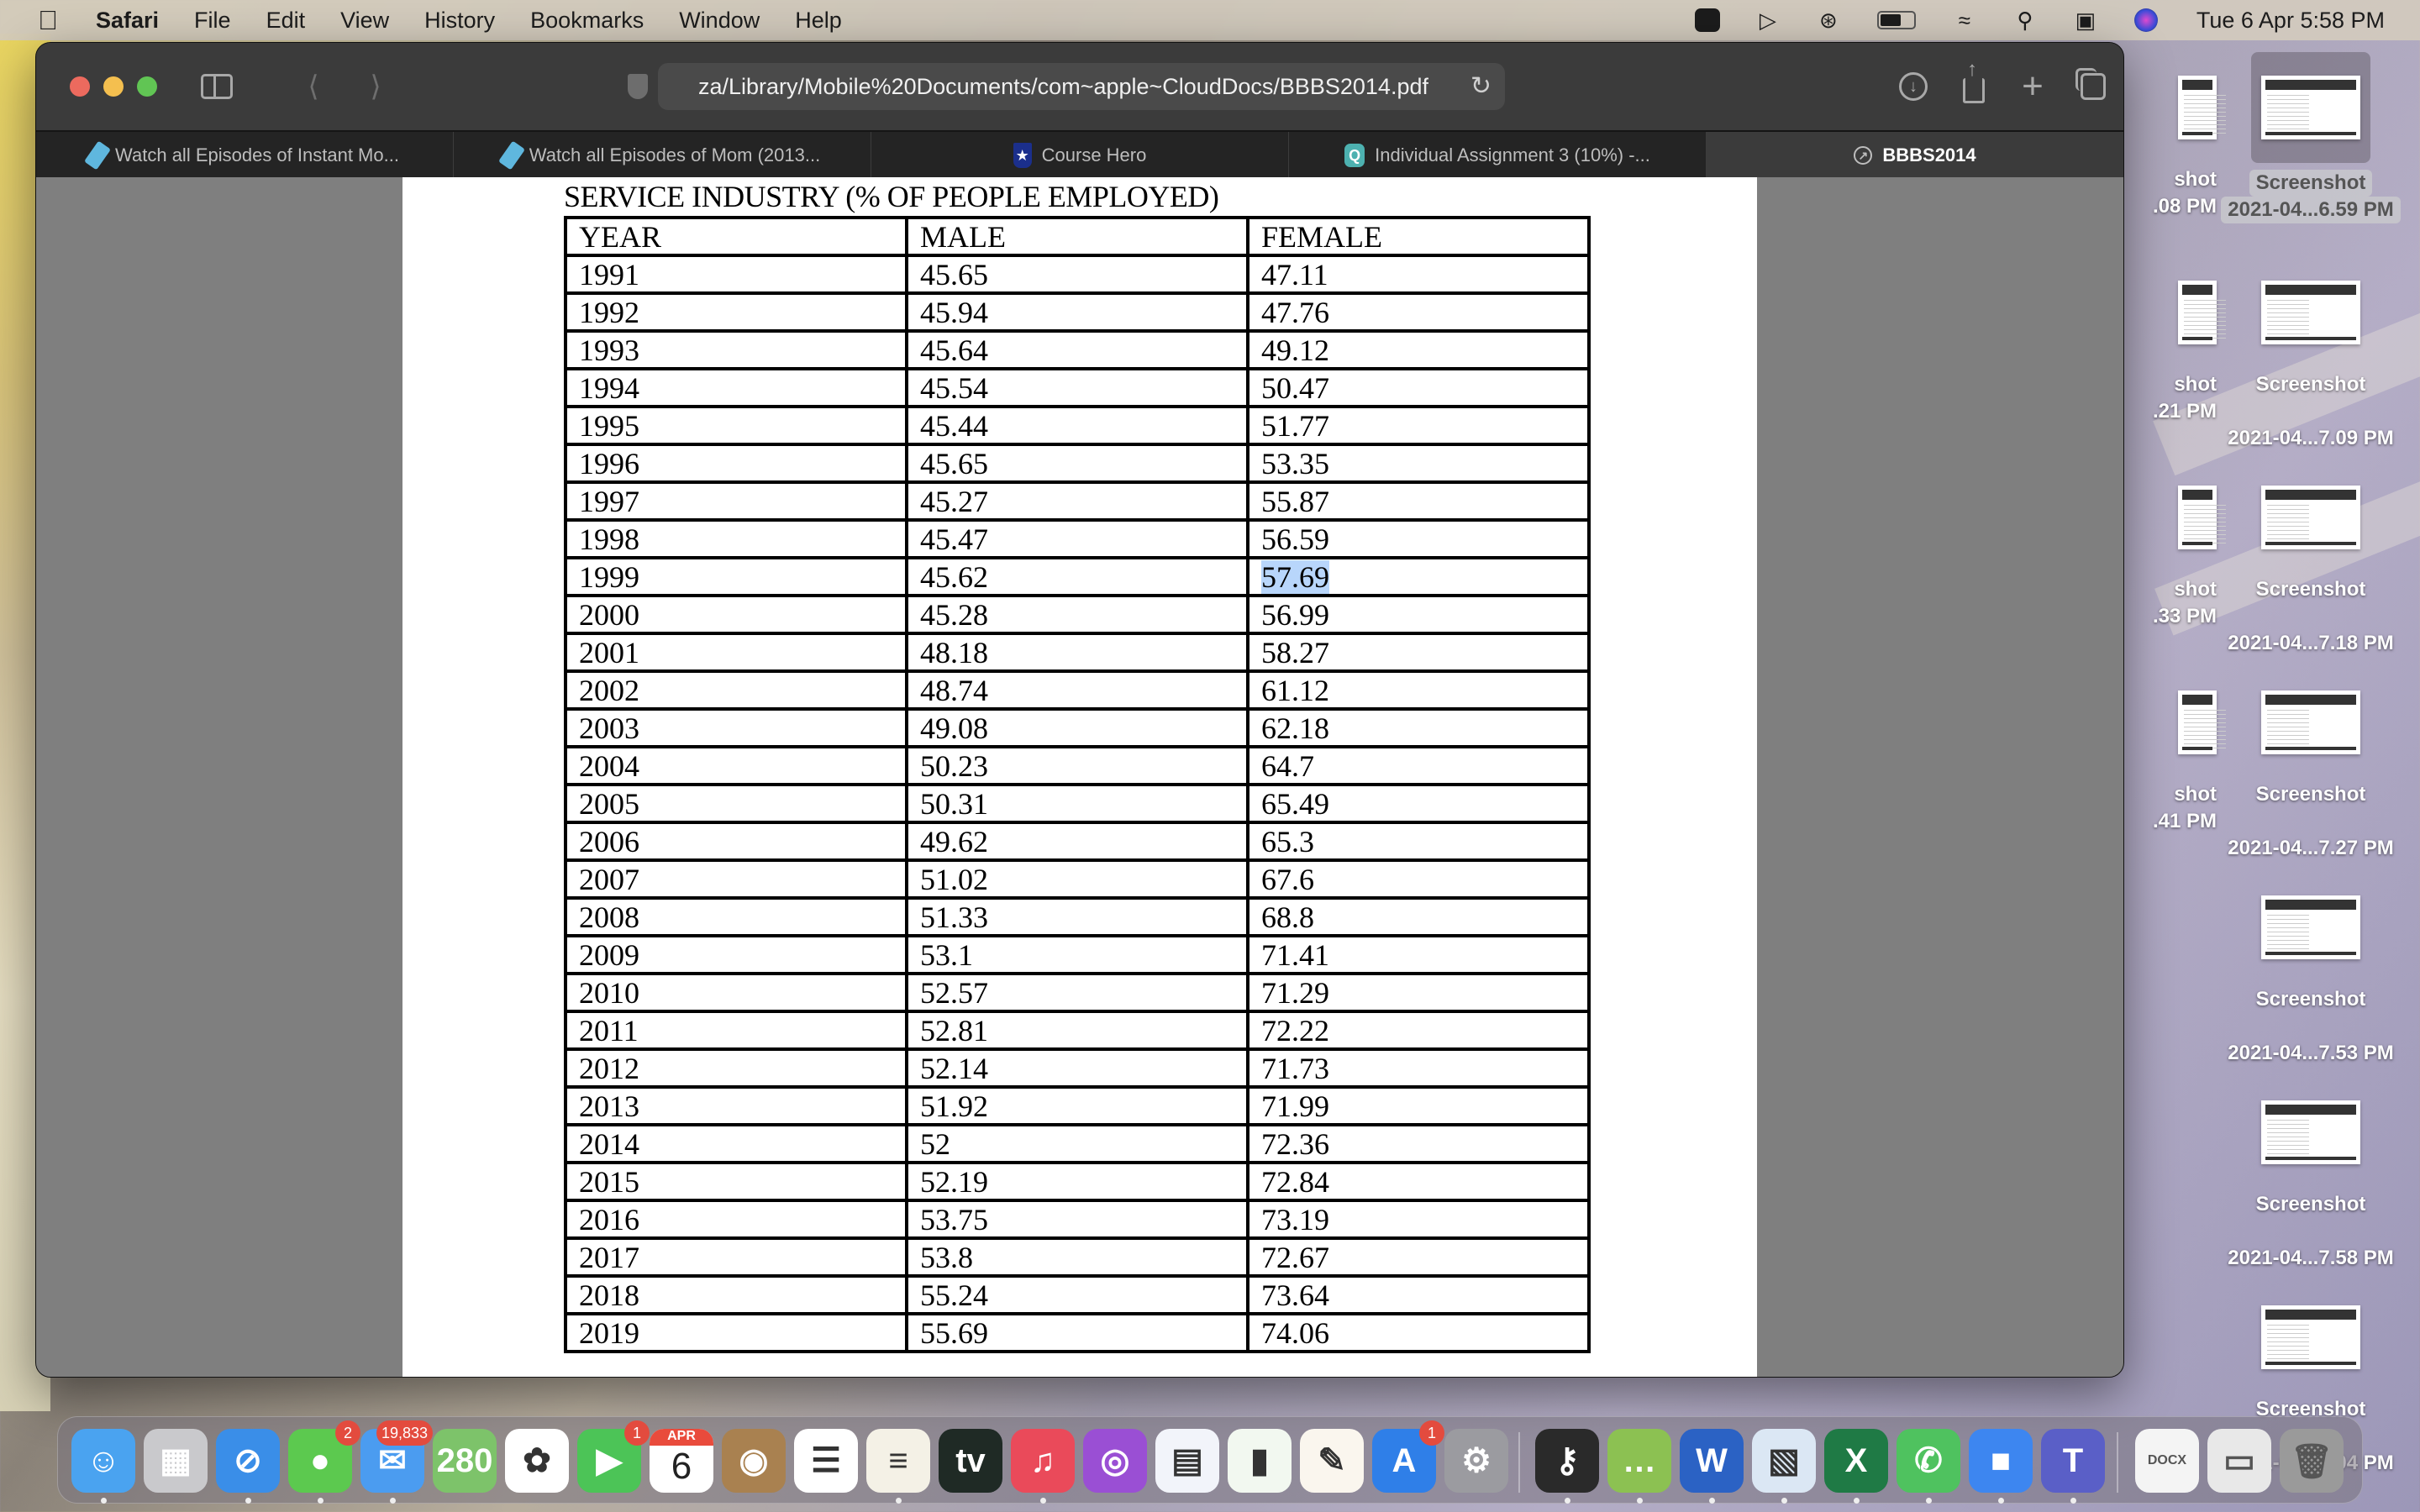 The width and height of the screenshot is (2420, 1512). What do you see at coordinates (1784, 1461) in the screenshot?
I see `dock-preview: ▧` at bounding box center [1784, 1461].